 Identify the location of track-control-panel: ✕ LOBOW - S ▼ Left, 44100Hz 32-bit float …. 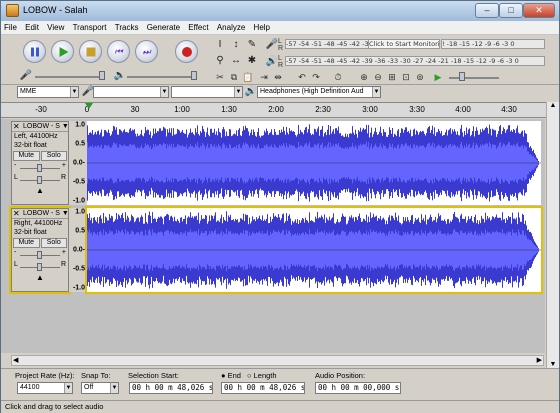
(40, 163).